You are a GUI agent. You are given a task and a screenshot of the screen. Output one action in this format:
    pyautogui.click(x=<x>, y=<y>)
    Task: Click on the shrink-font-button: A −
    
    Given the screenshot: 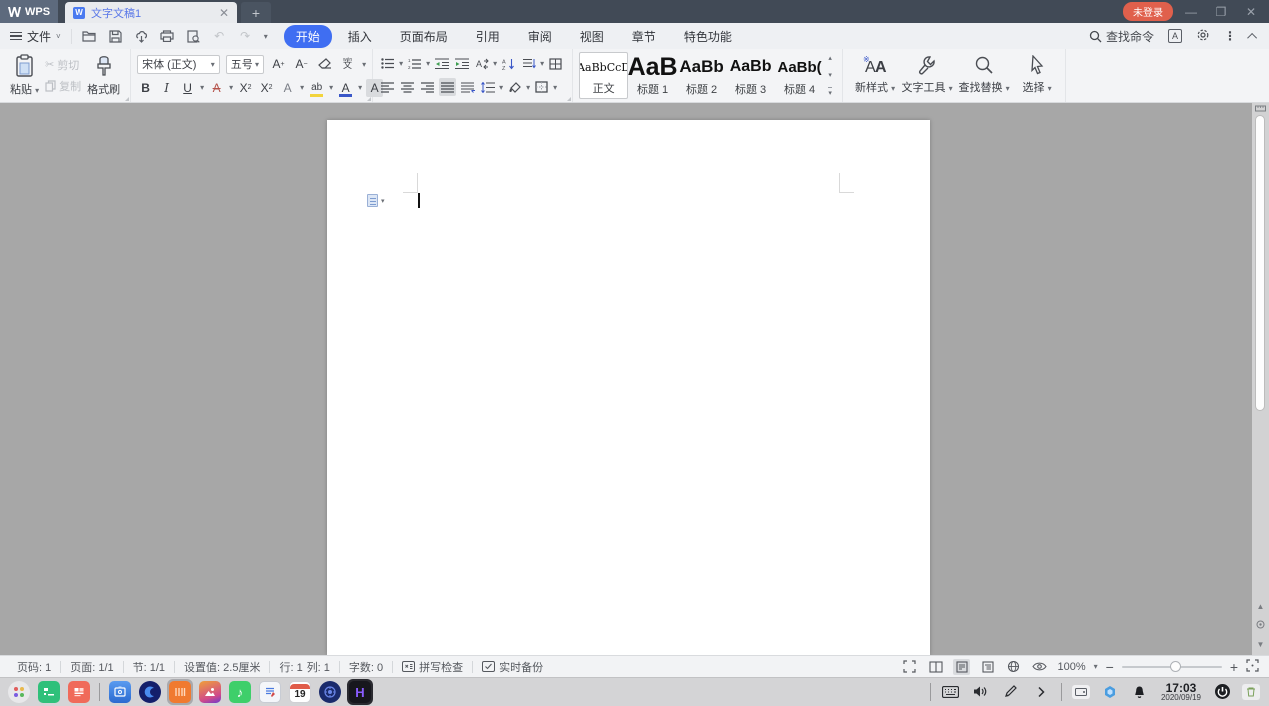 What is the action you would take?
    pyautogui.click(x=301, y=64)
    